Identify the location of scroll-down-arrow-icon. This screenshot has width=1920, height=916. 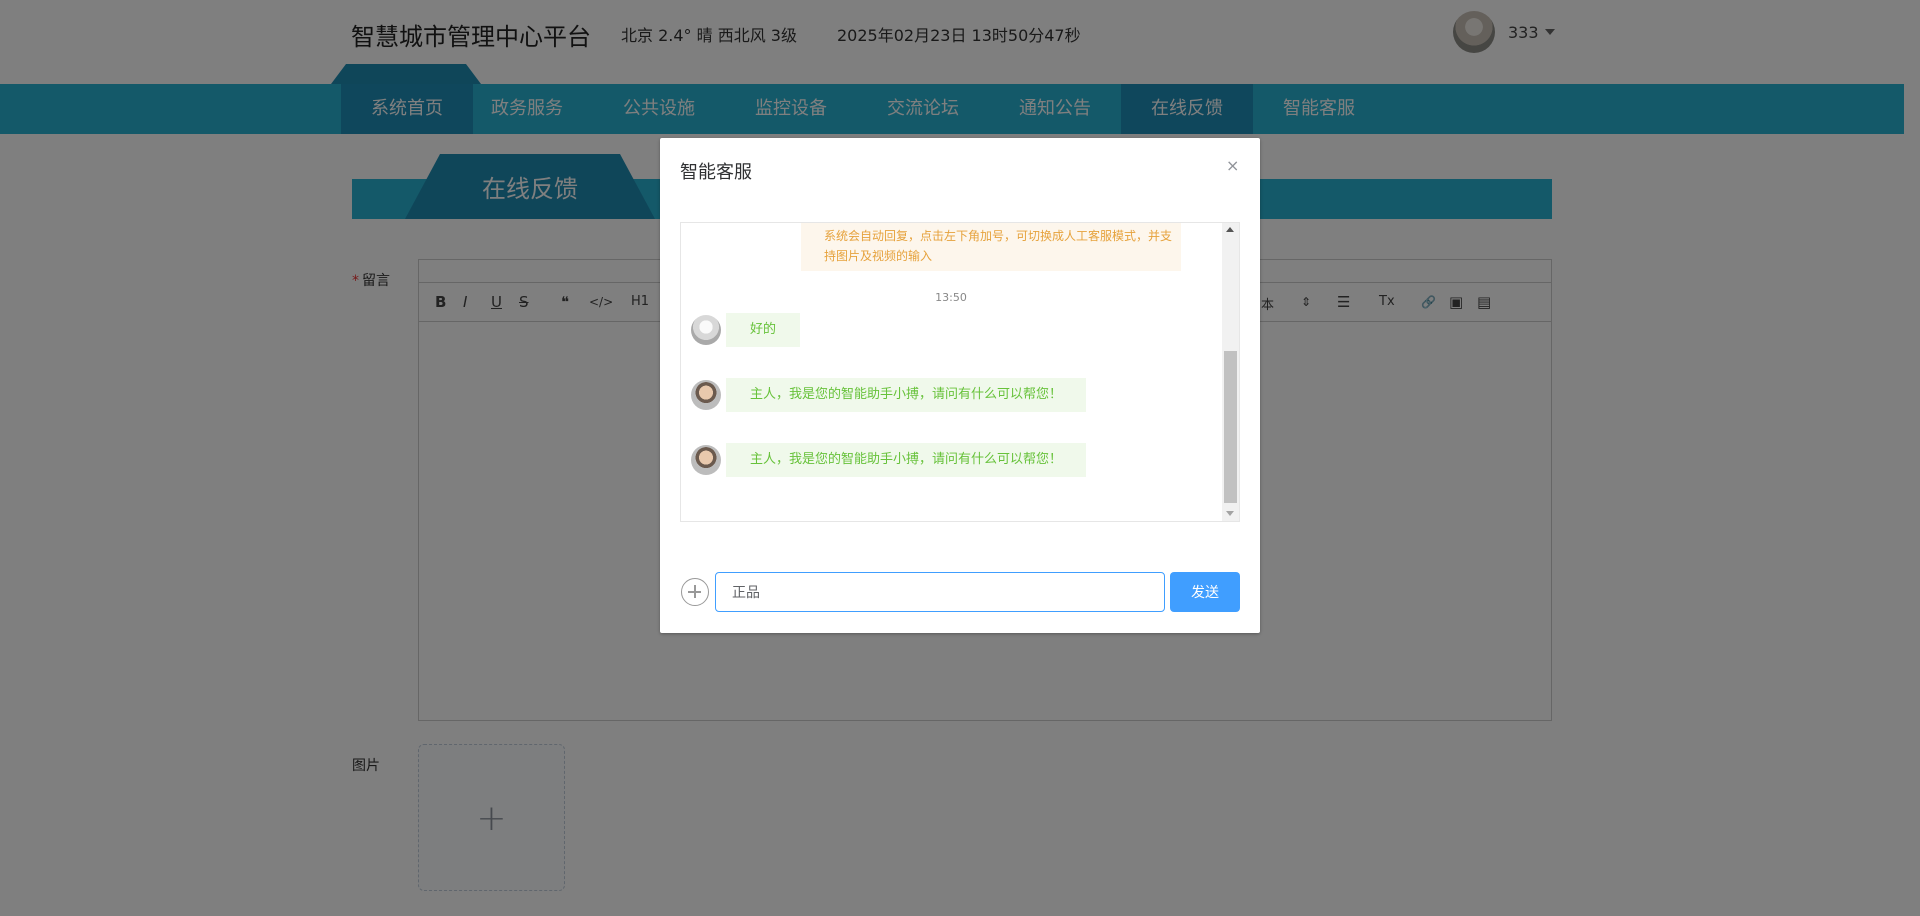
(1230, 513).